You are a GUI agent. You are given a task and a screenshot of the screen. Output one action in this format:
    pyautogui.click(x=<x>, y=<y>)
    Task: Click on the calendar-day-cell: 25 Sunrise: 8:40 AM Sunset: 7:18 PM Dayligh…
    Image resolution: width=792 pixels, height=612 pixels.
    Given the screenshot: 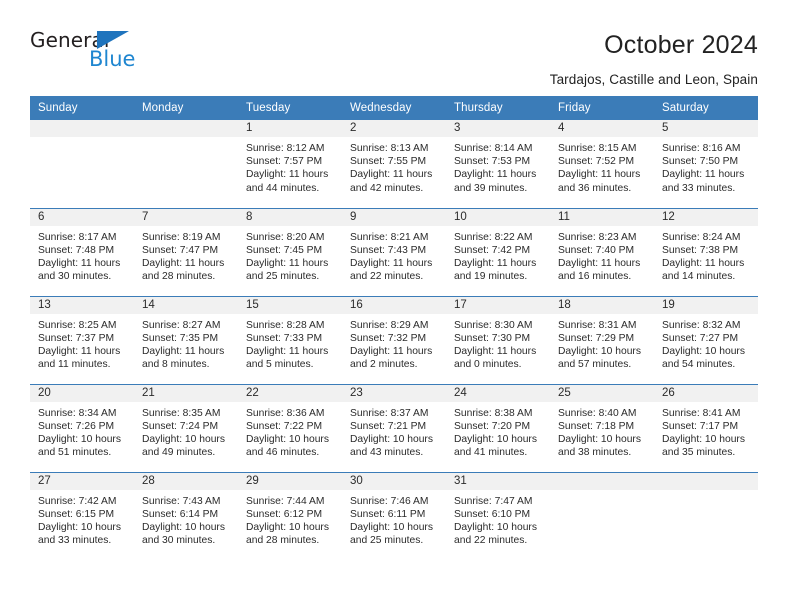 What is the action you would take?
    pyautogui.click(x=602, y=427)
    